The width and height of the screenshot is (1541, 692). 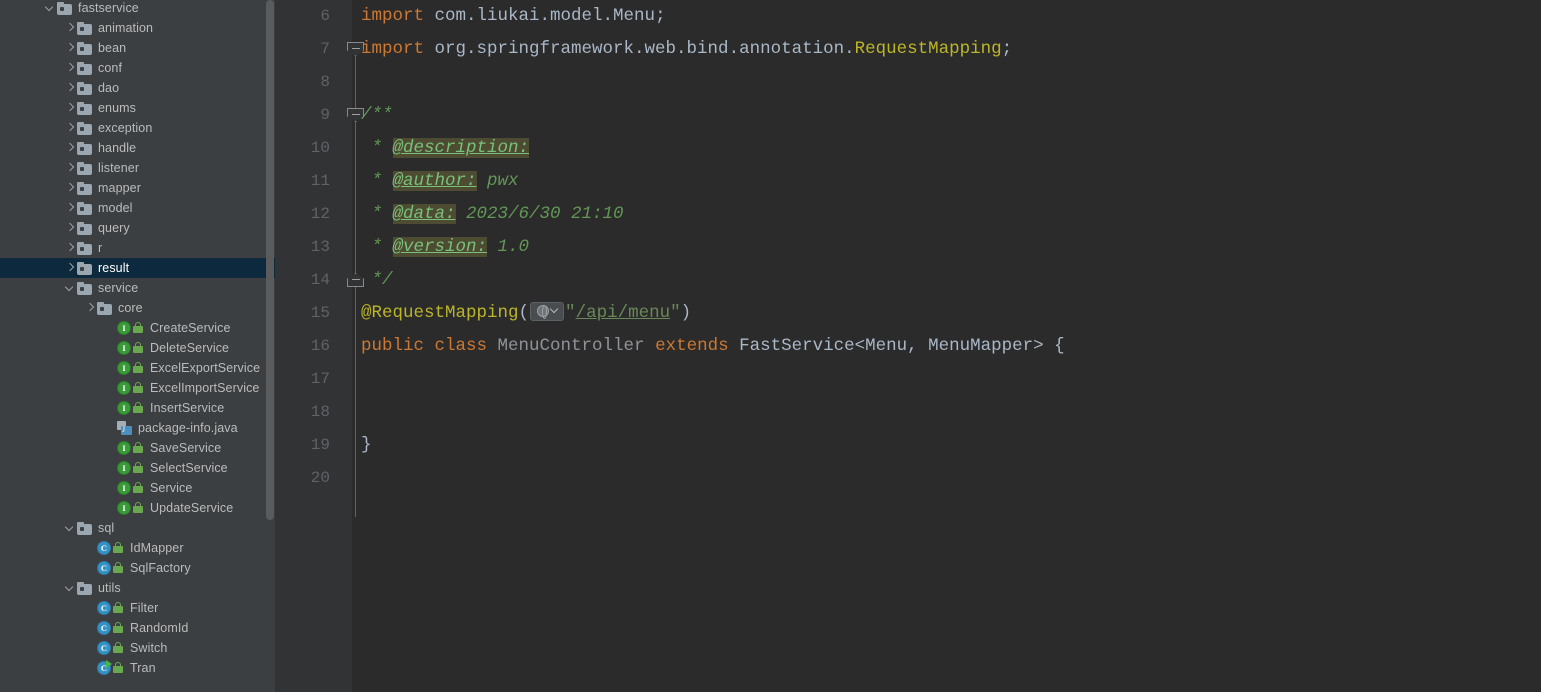 I want to click on line-number: 12, so click(x=320, y=214).